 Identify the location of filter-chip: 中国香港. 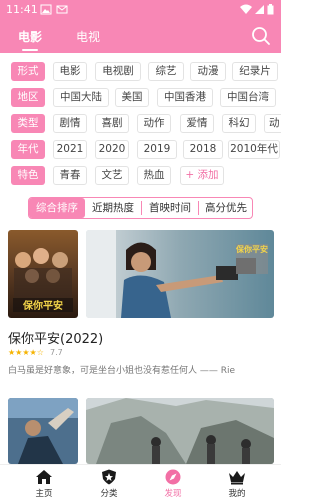
(185, 97).